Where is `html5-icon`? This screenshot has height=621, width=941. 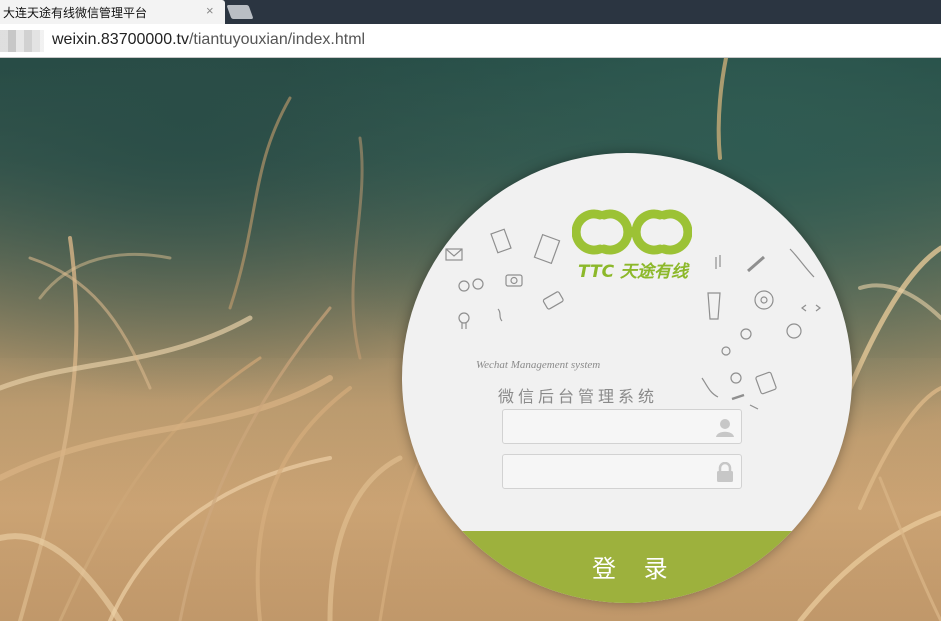 html5-icon is located at coordinates (714, 306).